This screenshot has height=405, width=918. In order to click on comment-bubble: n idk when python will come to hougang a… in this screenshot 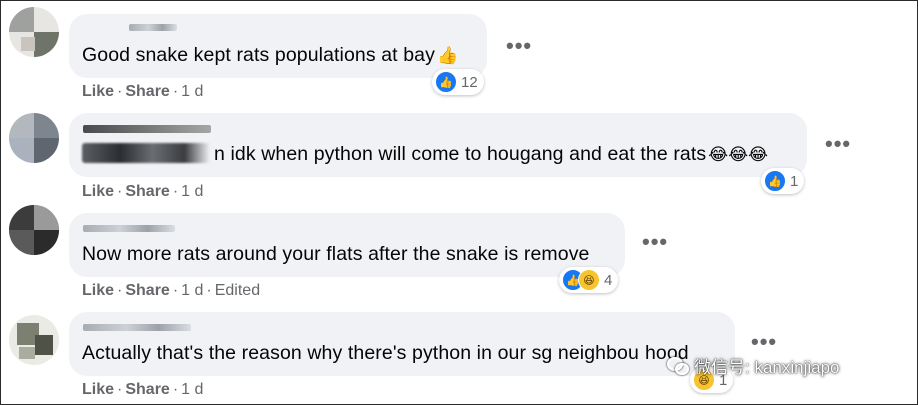, I will do `click(438, 145)`.